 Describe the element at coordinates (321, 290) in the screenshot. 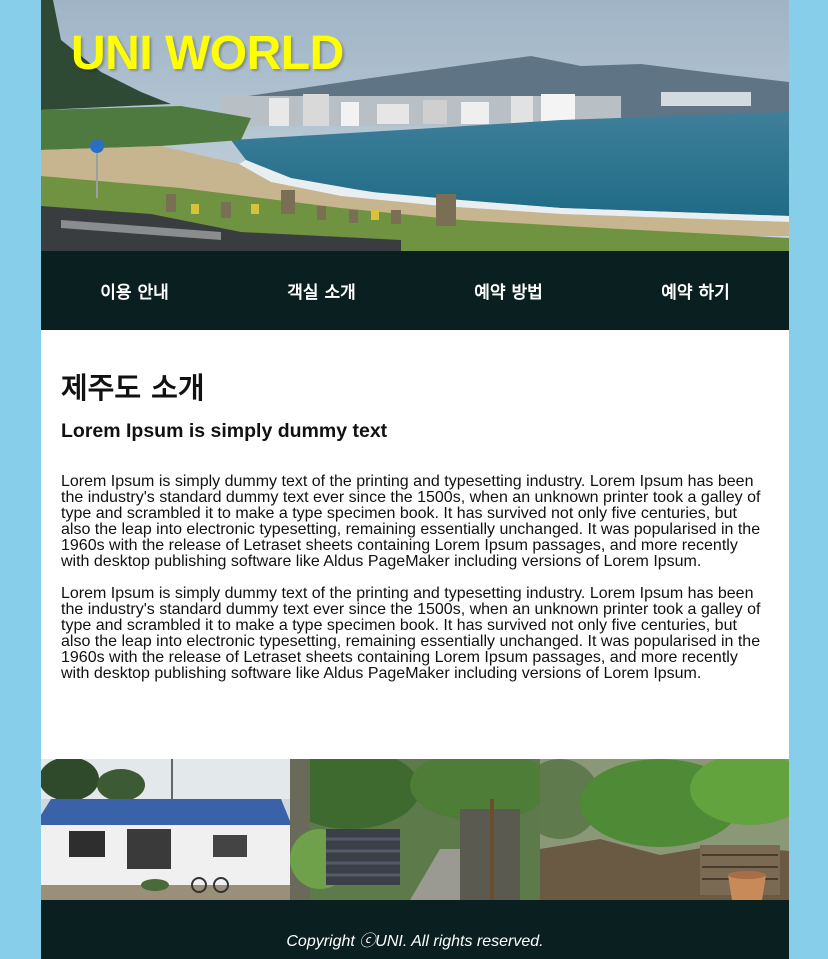

I see `nav-item-room-intro: 객실 소개` at that location.